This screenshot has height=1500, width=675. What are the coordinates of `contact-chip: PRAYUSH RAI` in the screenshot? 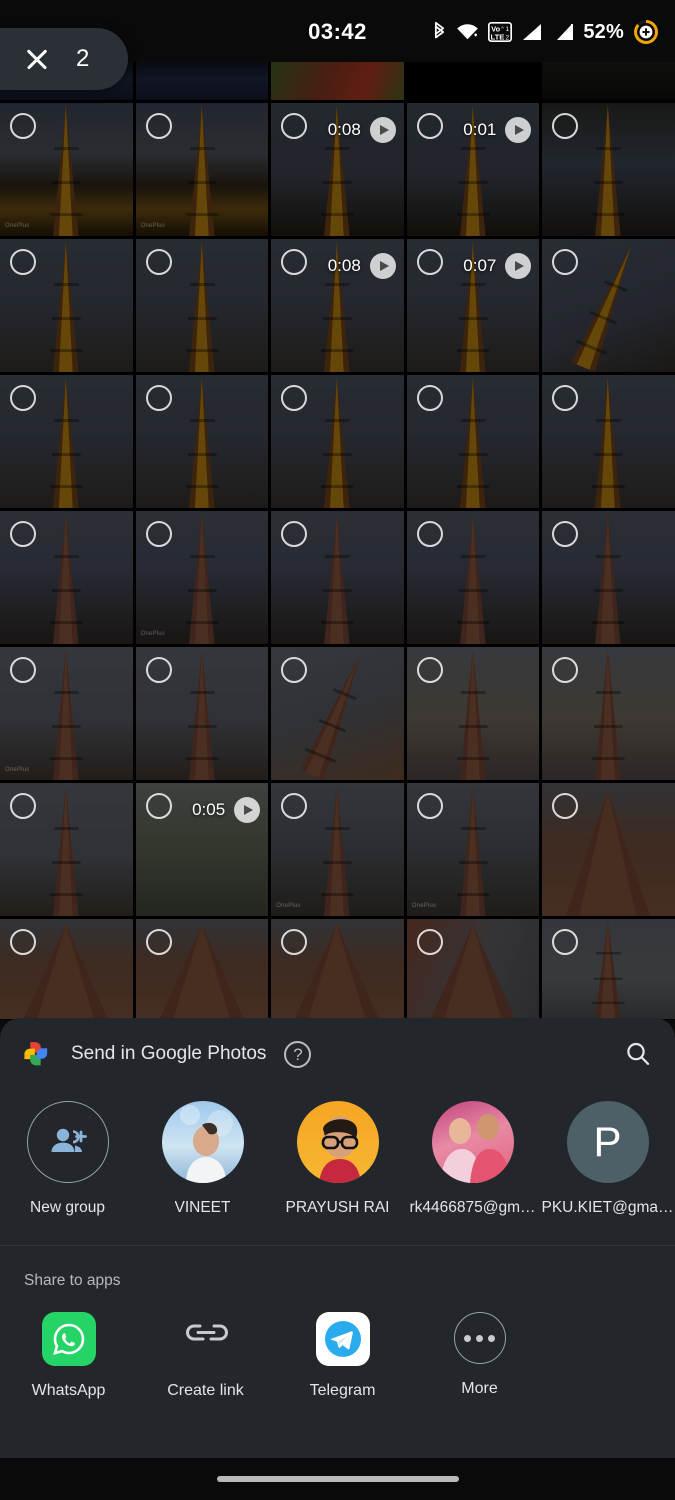 It's located at (337, 1159).